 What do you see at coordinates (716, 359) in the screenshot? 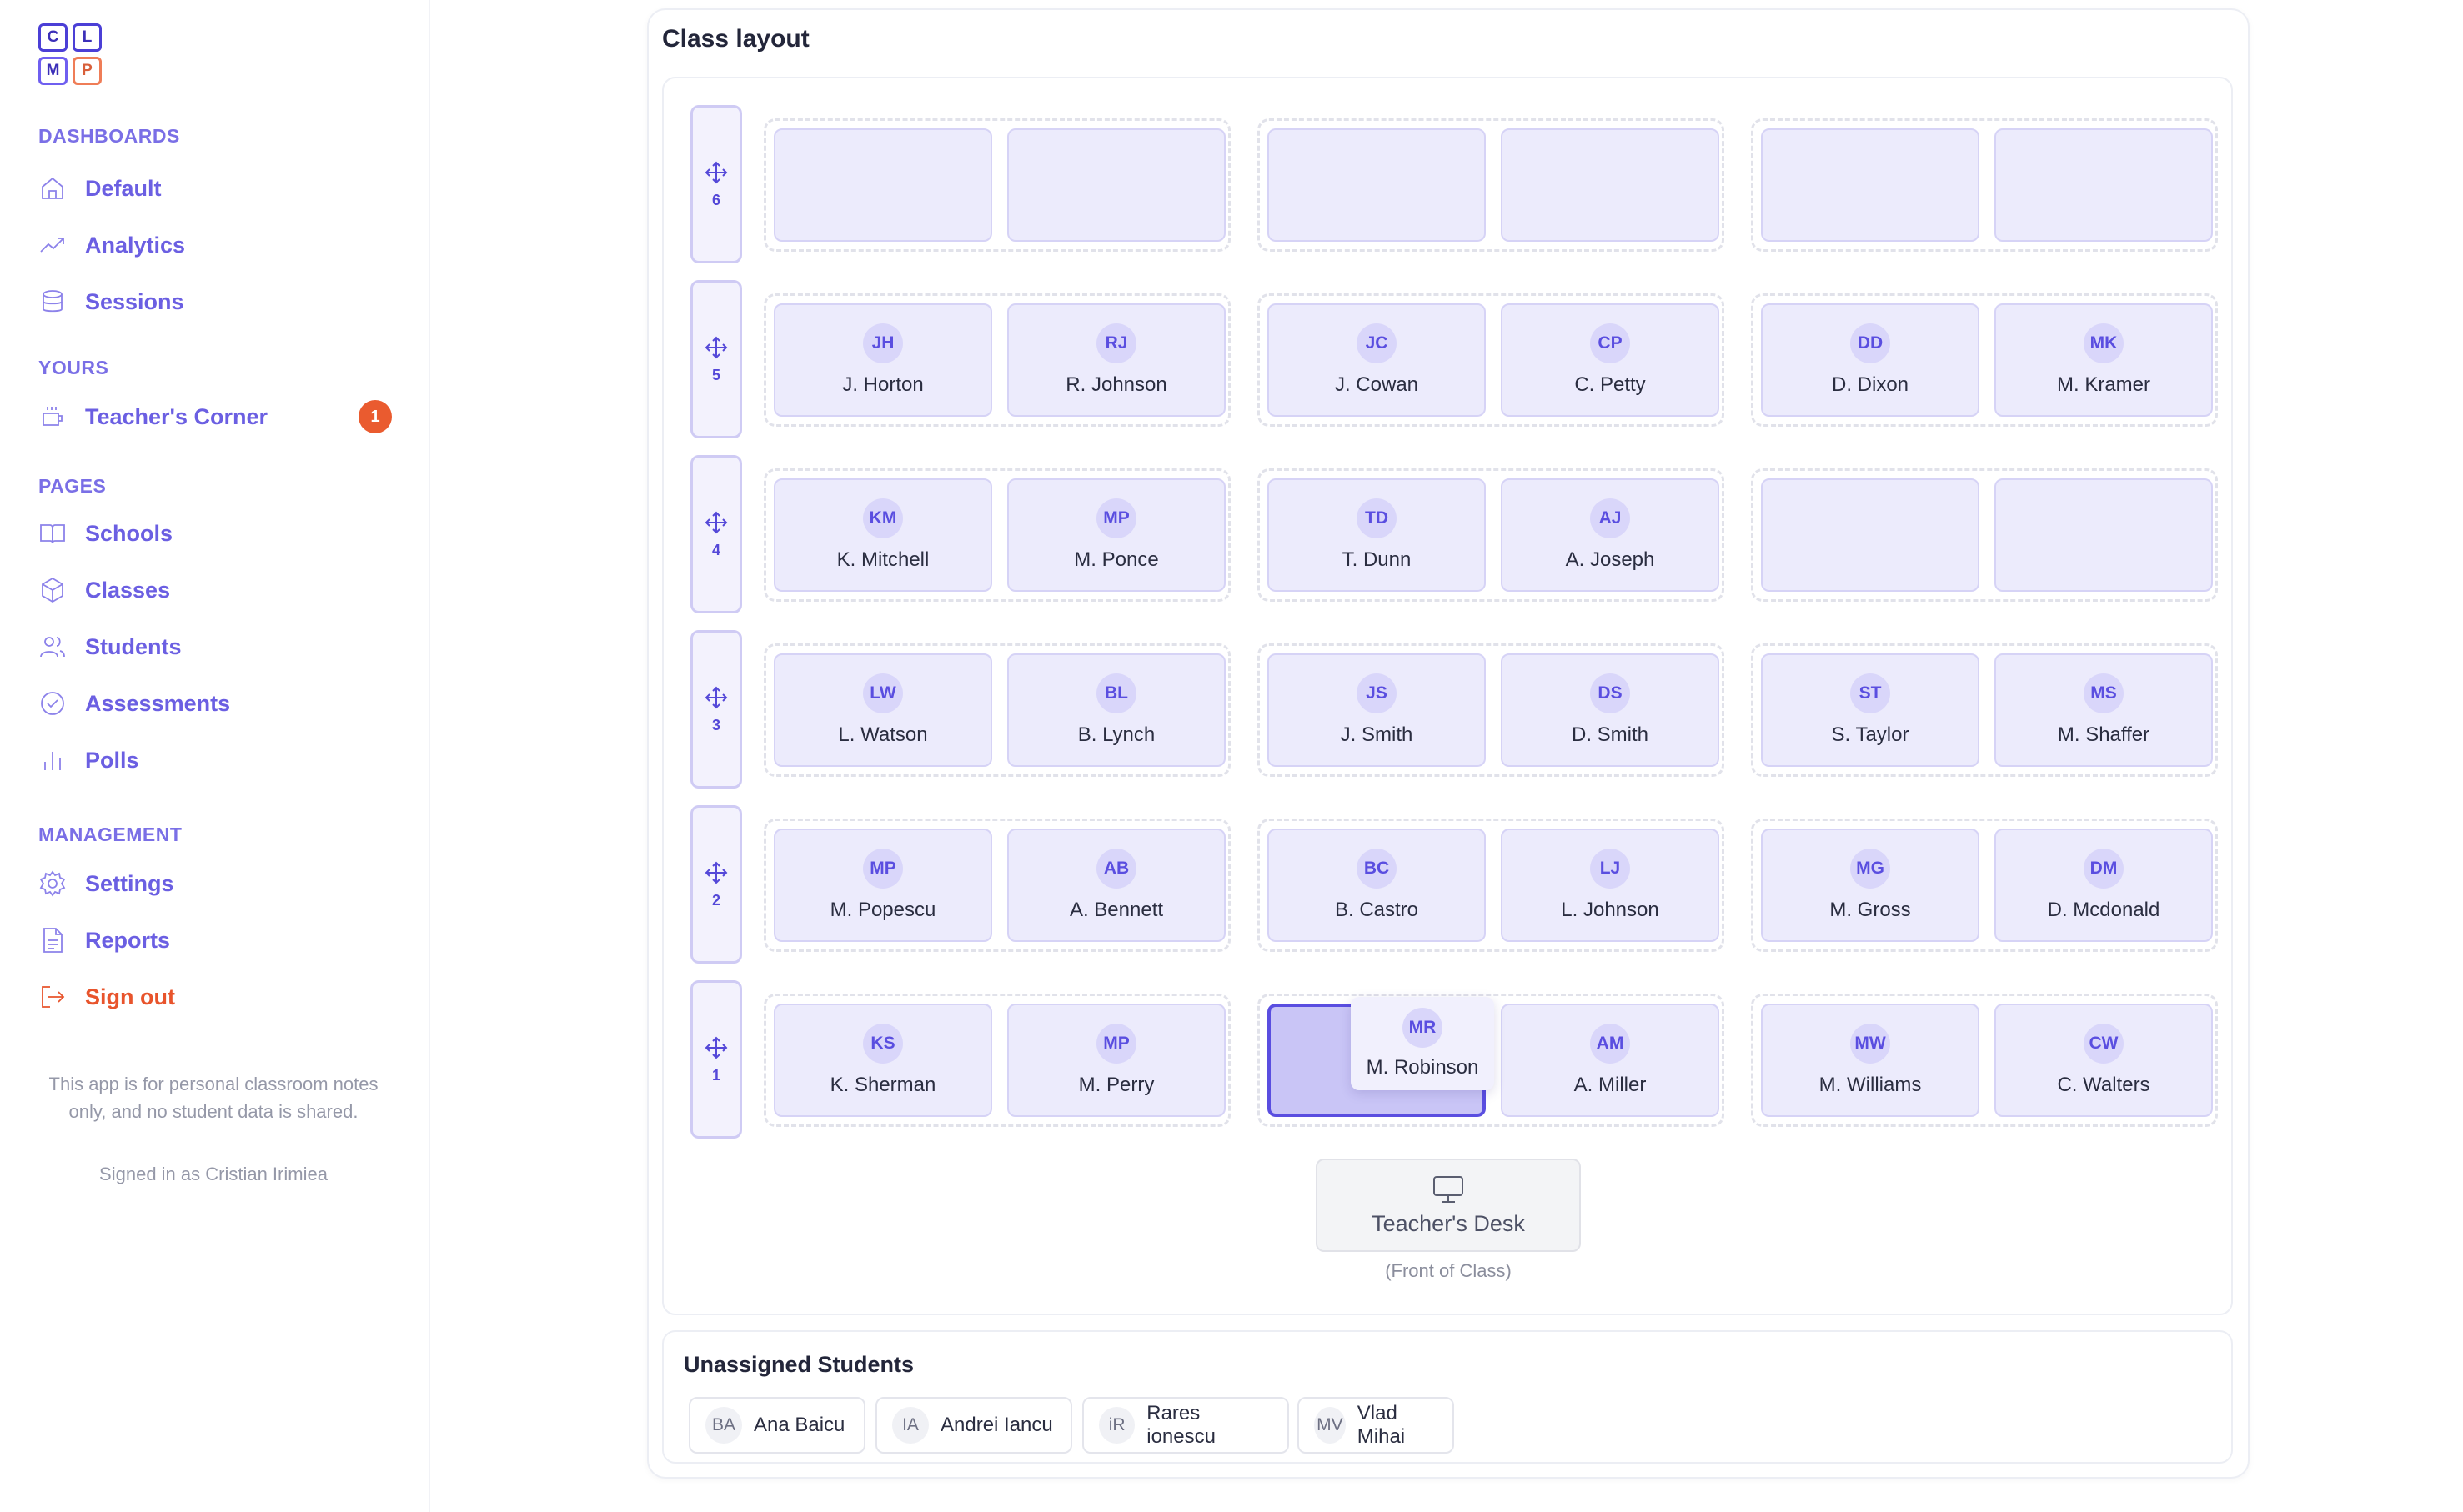
I see `row-drag-handle: 5` at bounding box center [716, 359].